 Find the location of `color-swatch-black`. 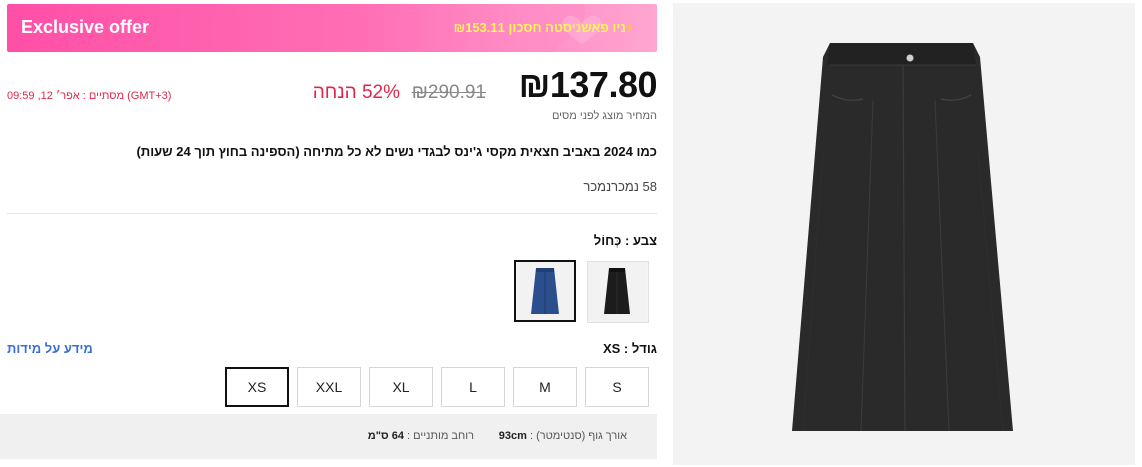

color-swatch-black is located at coordinates (618, 292).